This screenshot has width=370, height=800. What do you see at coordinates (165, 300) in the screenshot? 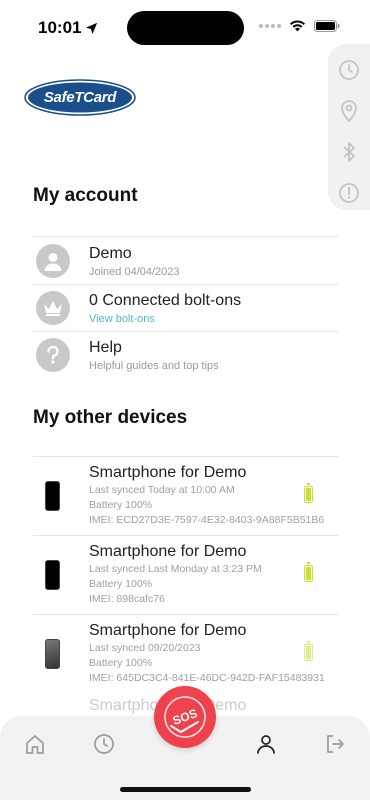
I see `bolt-ons-count: 0 Connected bolt-ons` at bounding box center [165, 300].